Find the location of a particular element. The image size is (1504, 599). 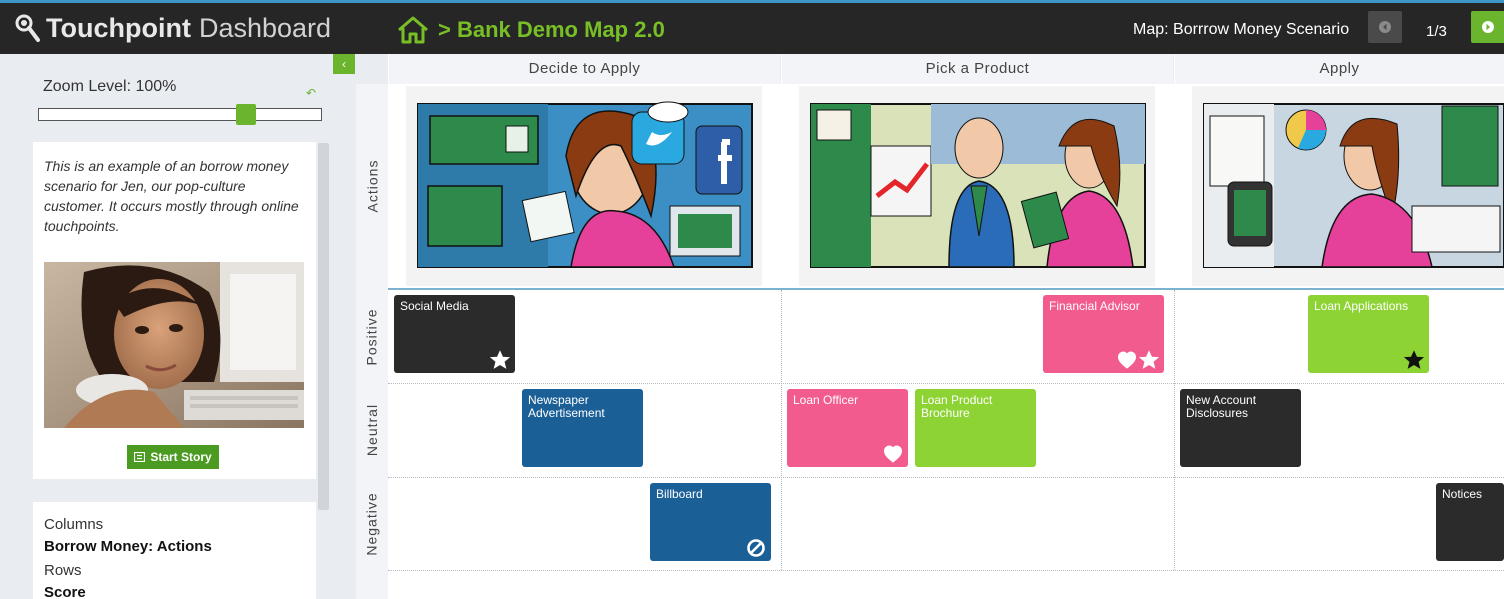

touchpoint-card-notices: Notices is located at coordinates (1470, 522).